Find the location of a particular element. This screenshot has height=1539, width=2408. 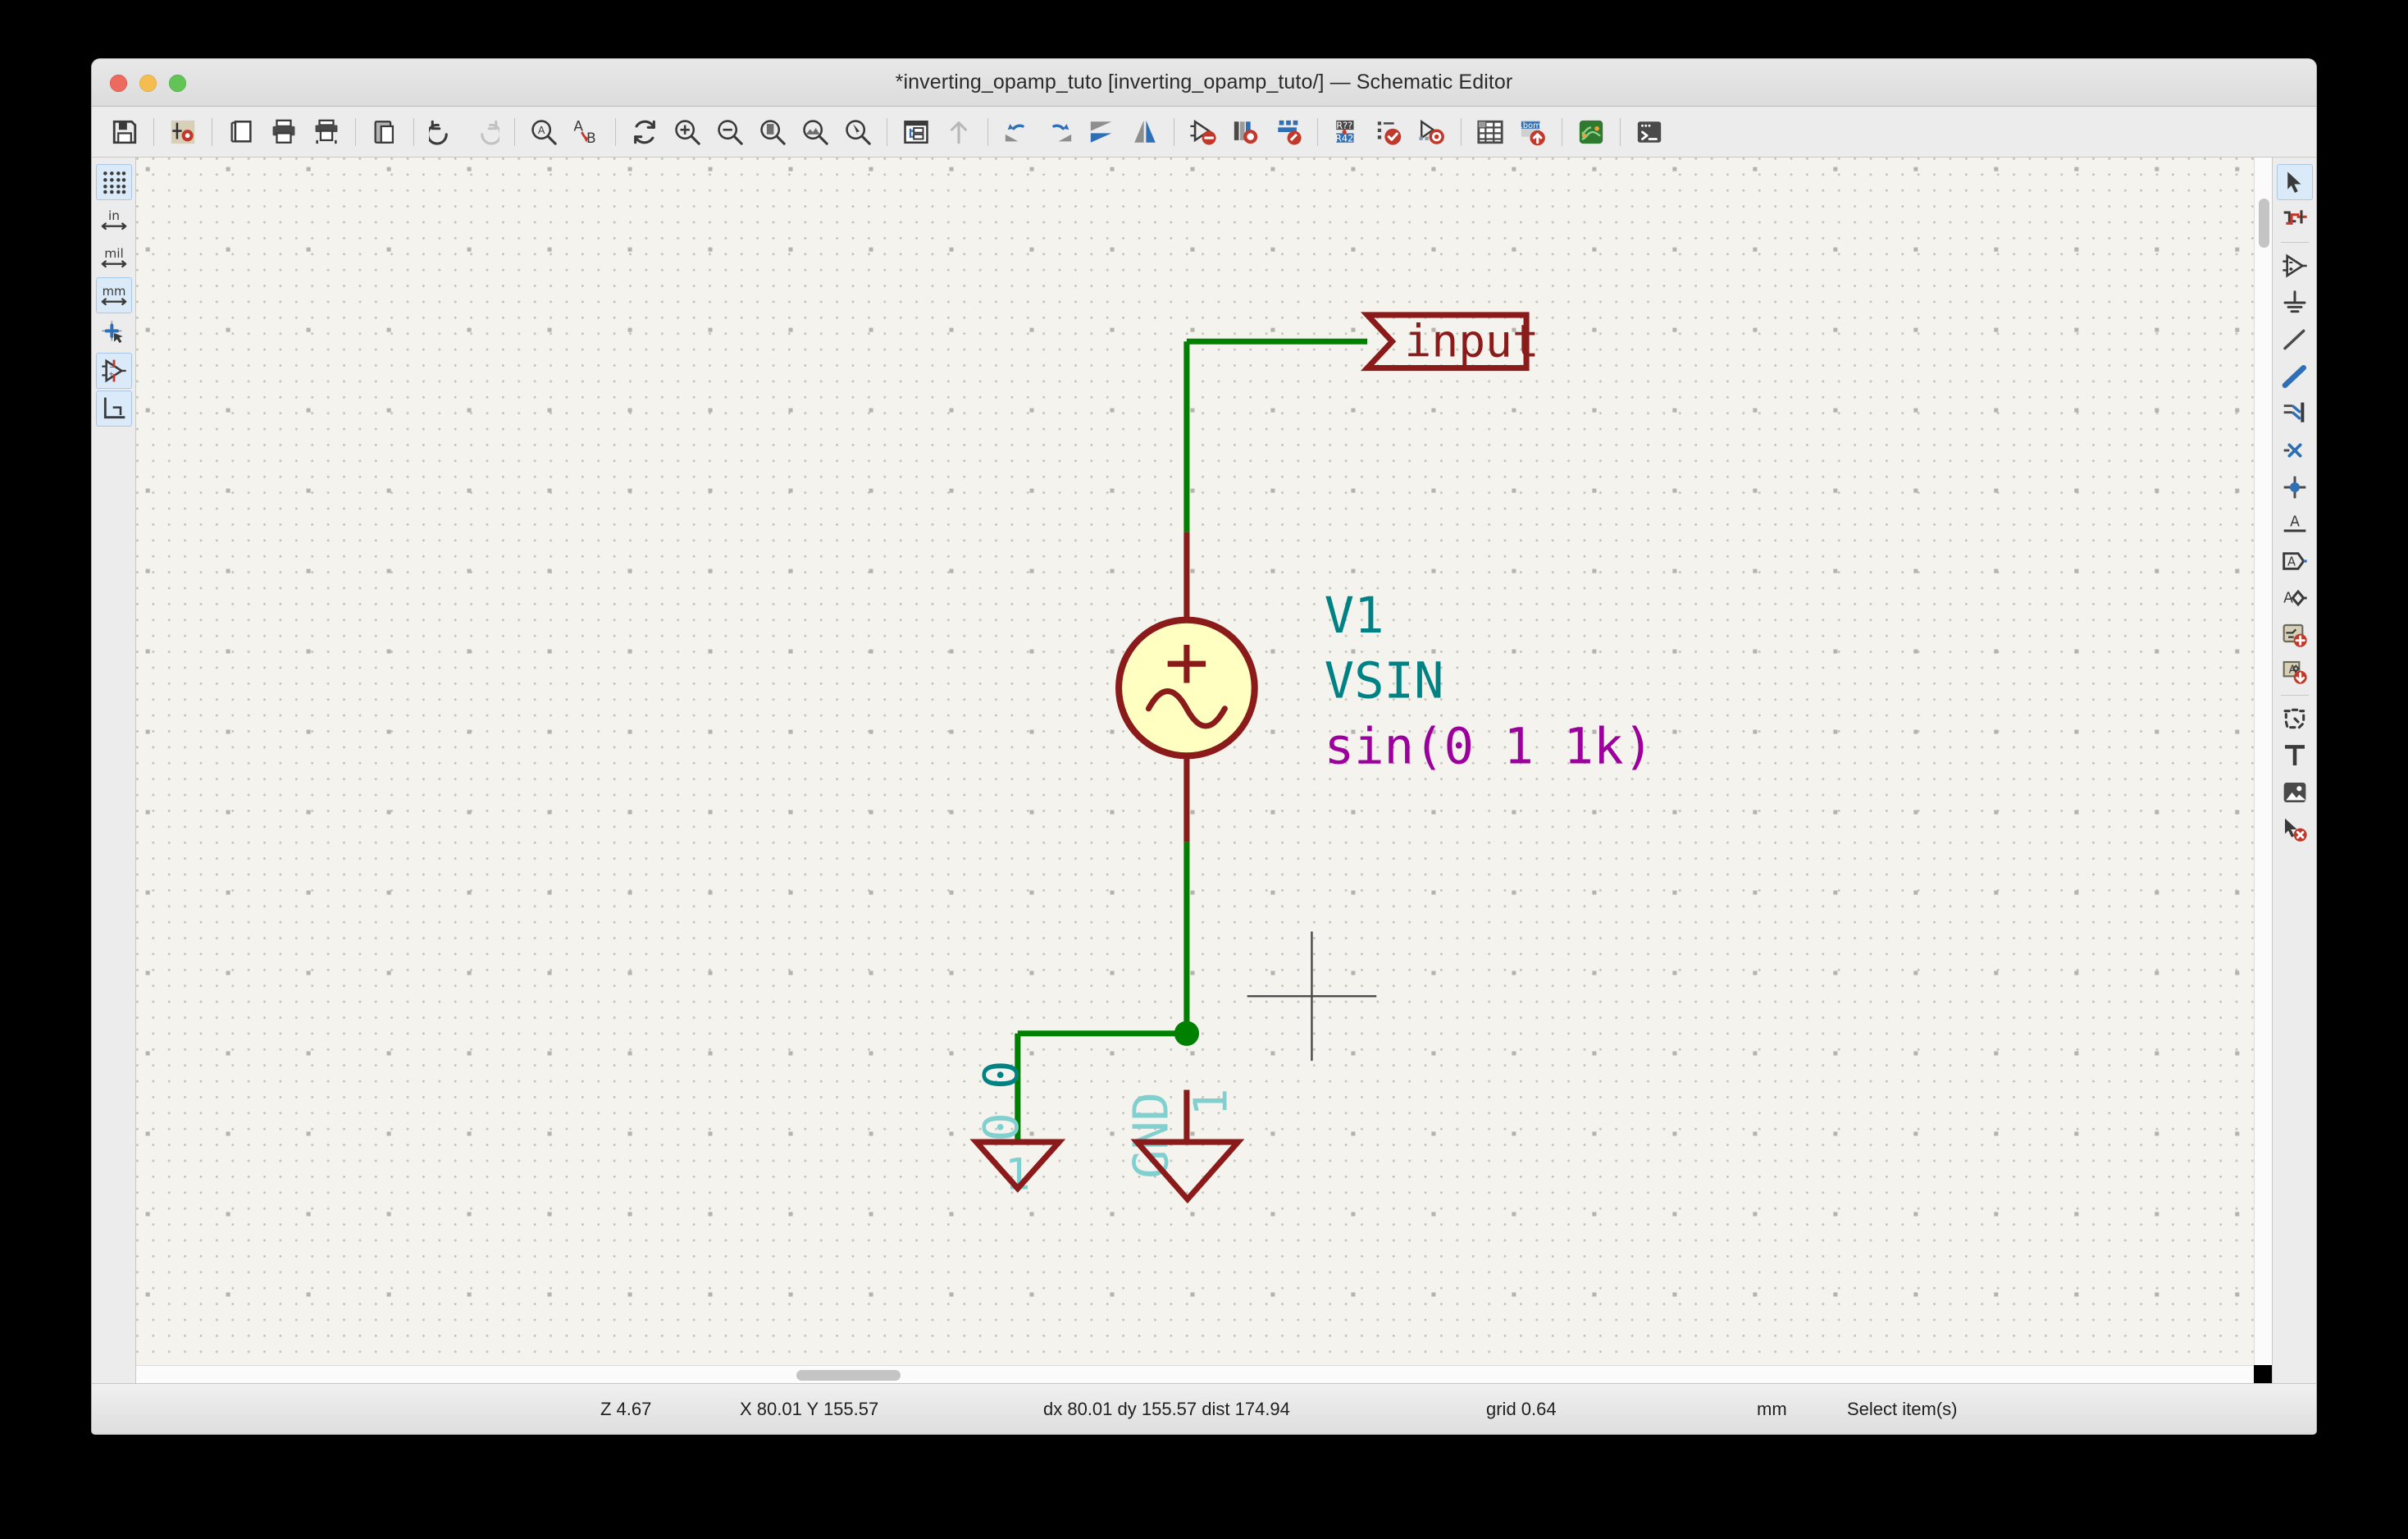

svg-text: A is located at coordinates (541, 131).